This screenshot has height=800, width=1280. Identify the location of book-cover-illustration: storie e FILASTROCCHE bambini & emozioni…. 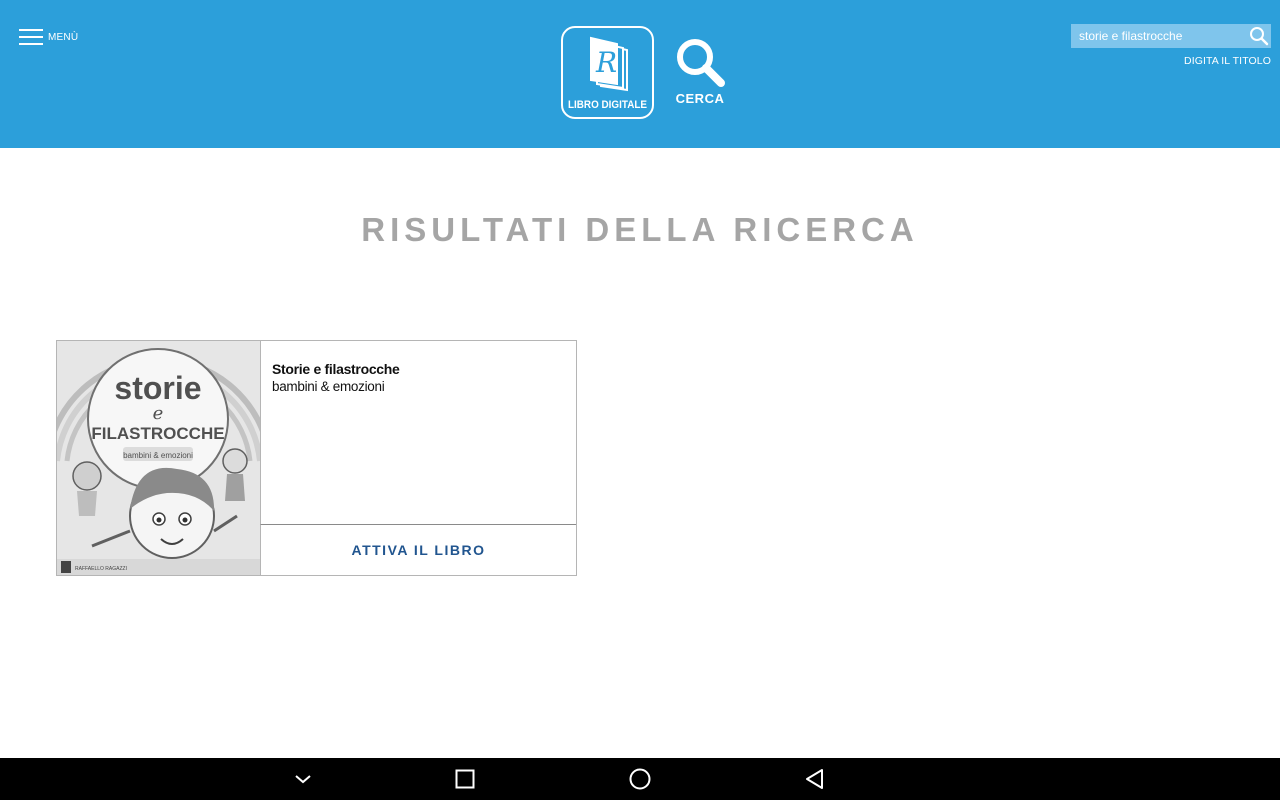
(158, 458).